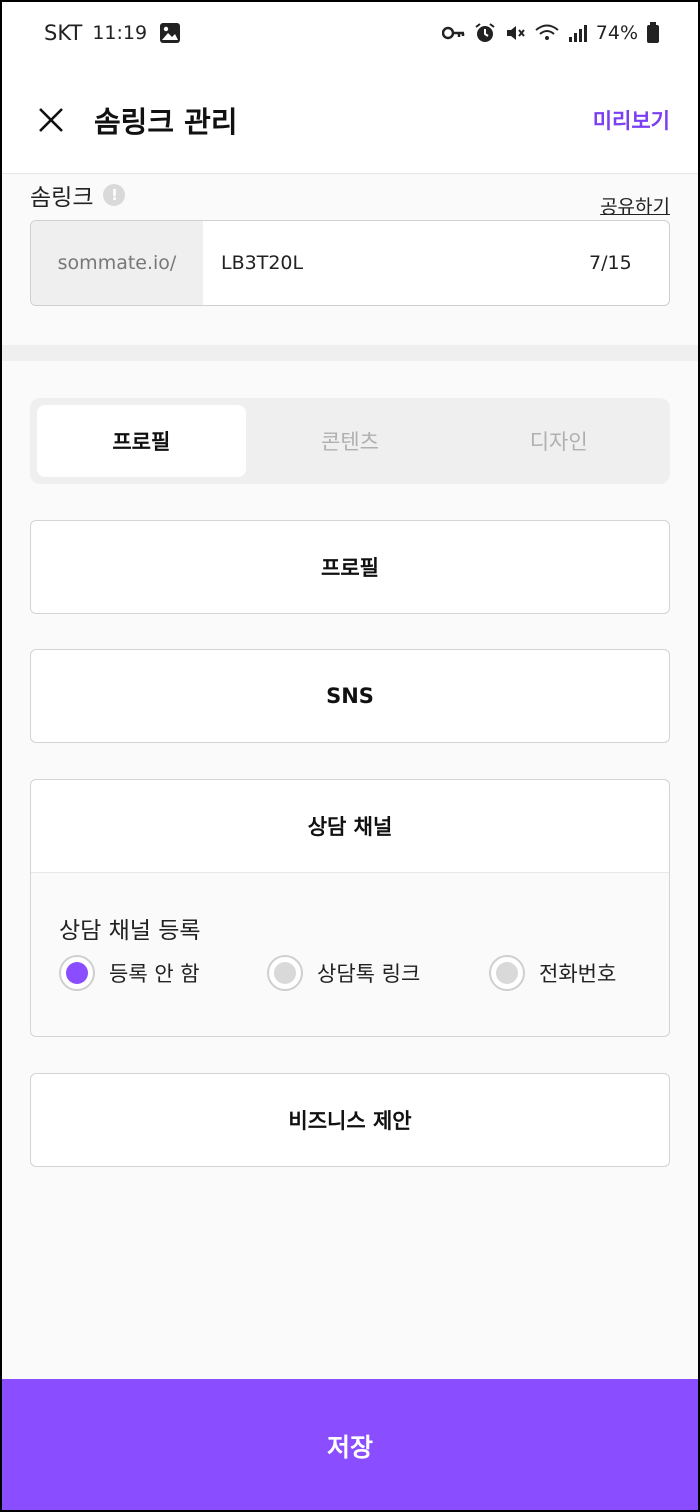  What do you see at coordinates (120, 33) in the screenshot?
I see `status-time: 11:19` at bounding box center [120, 33].